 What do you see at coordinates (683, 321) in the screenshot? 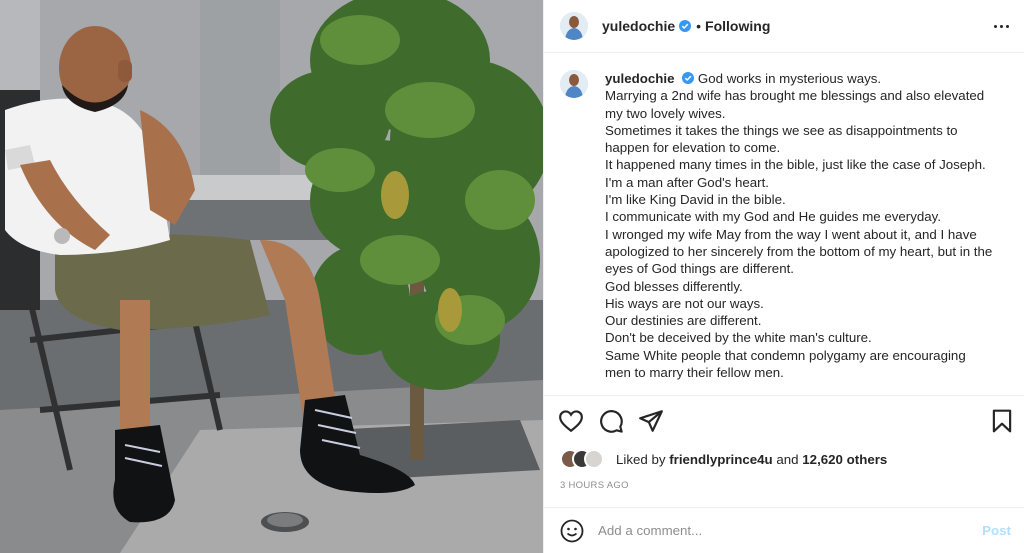
I see `caption-line: Our destinies are different.` at bounding box center [683, 321].